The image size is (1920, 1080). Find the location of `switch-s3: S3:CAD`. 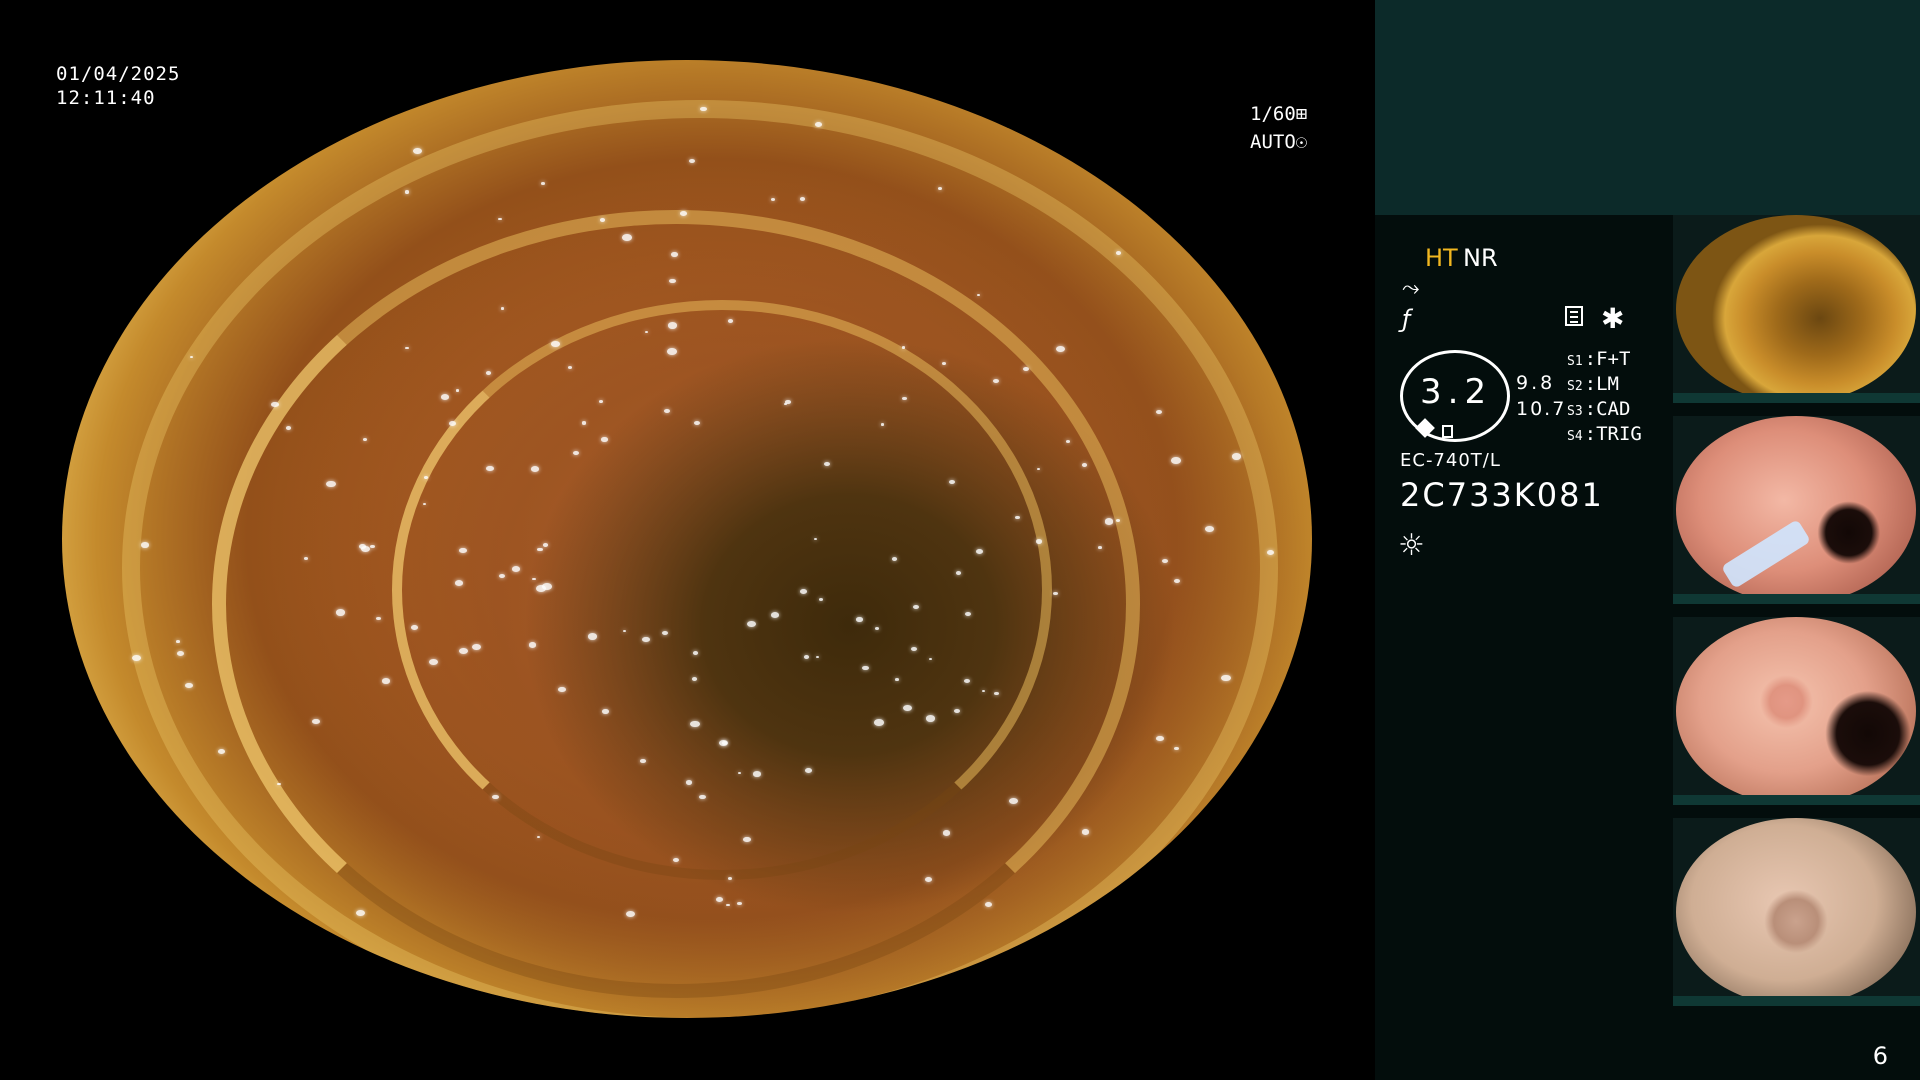

switch-s3: S3:CAD is located at coordinates (1599, 409).